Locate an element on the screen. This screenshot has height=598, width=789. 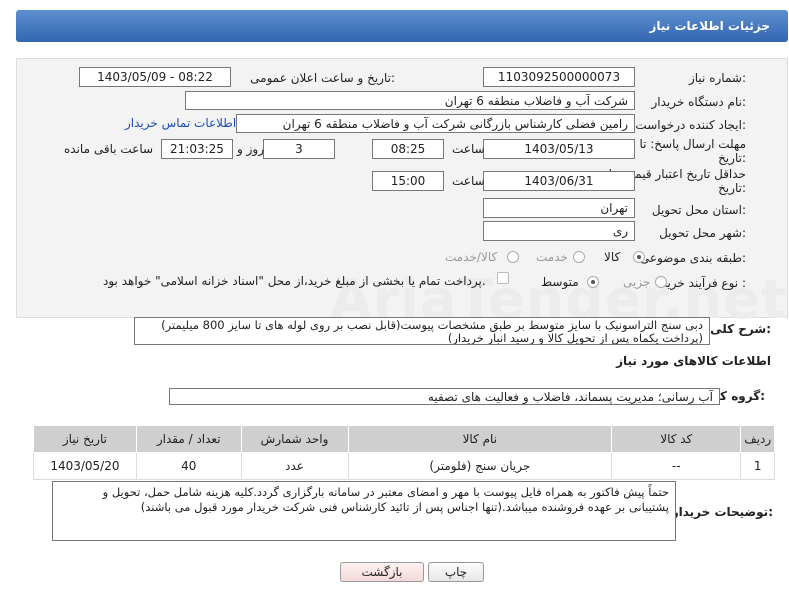
category-both-label: کالا/خدمت is located at coordinates (471, 257).